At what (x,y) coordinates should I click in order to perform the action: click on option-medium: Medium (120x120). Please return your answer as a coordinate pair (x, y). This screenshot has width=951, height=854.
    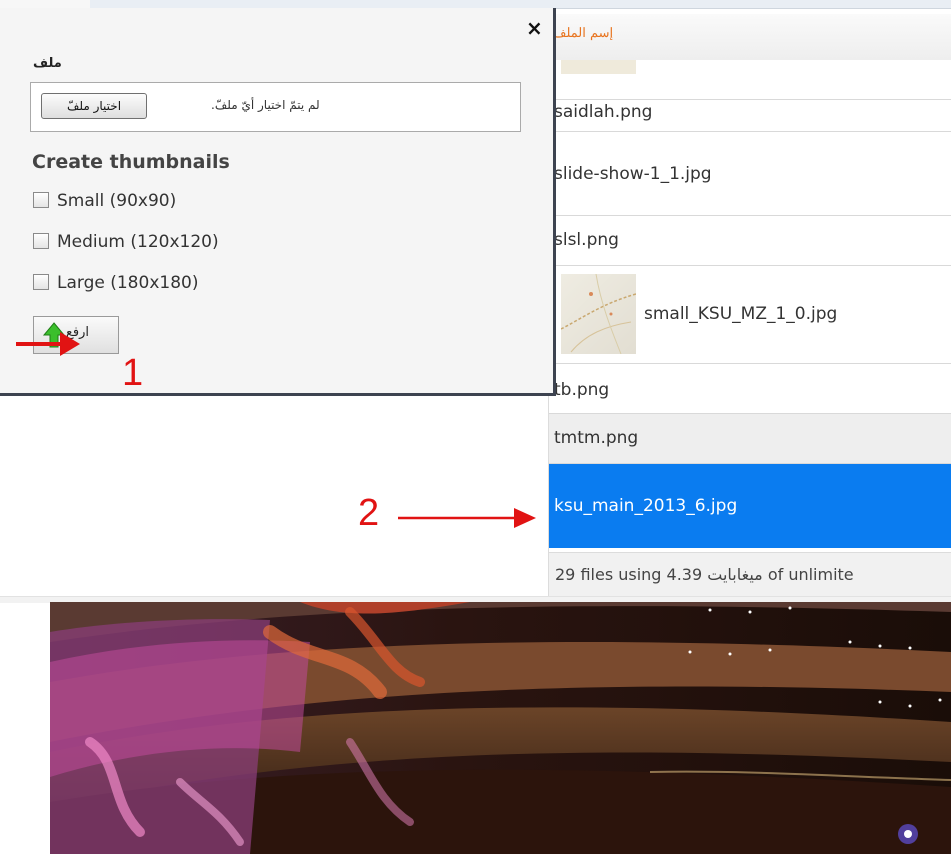
    Looking at the image, I should click on (126, 242).